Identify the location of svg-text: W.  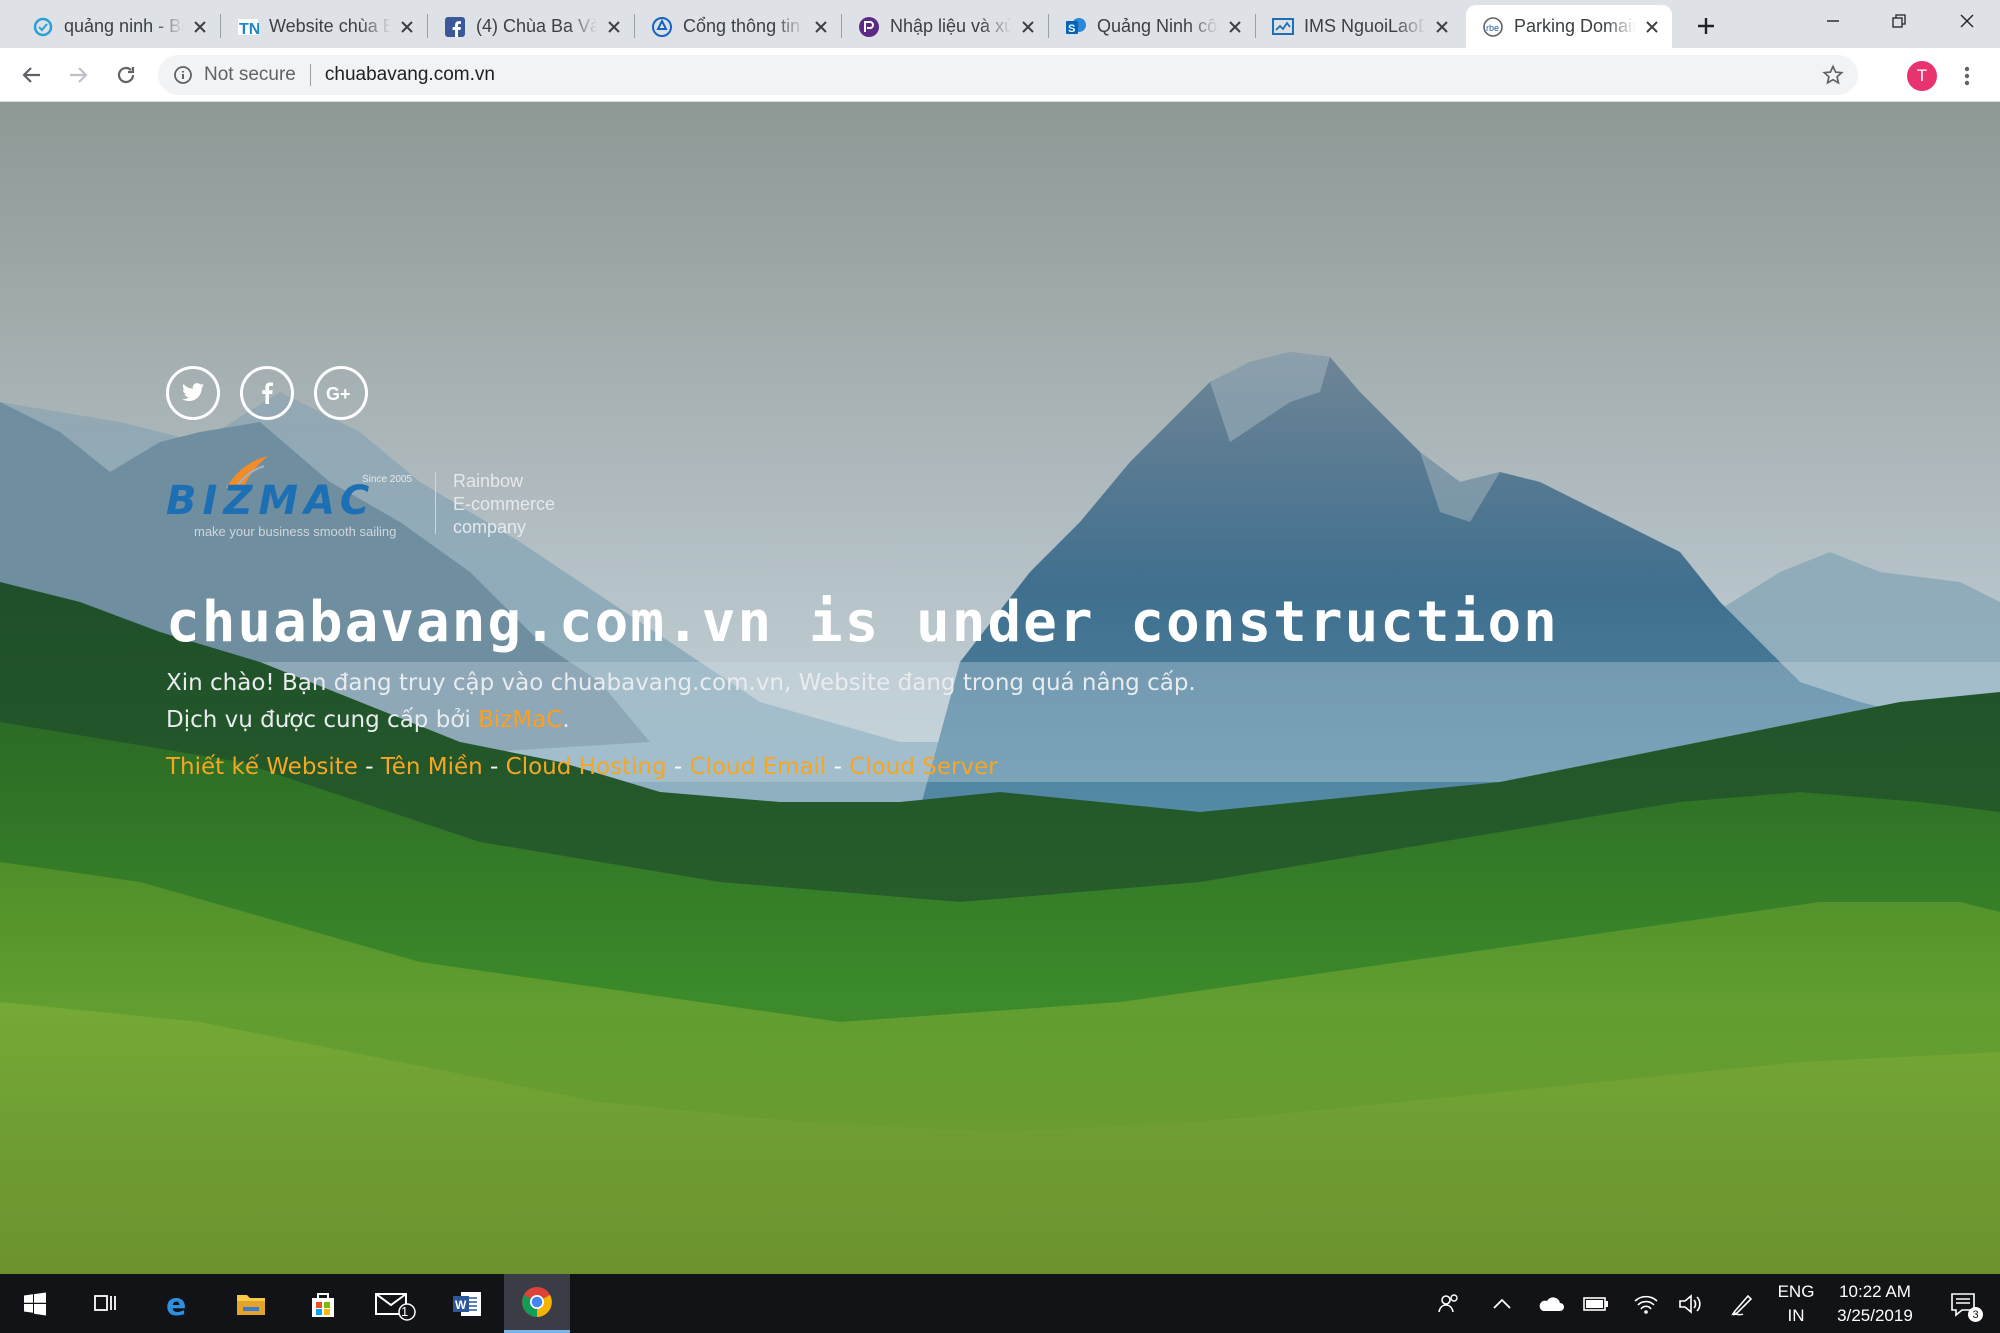
(461, 1305).